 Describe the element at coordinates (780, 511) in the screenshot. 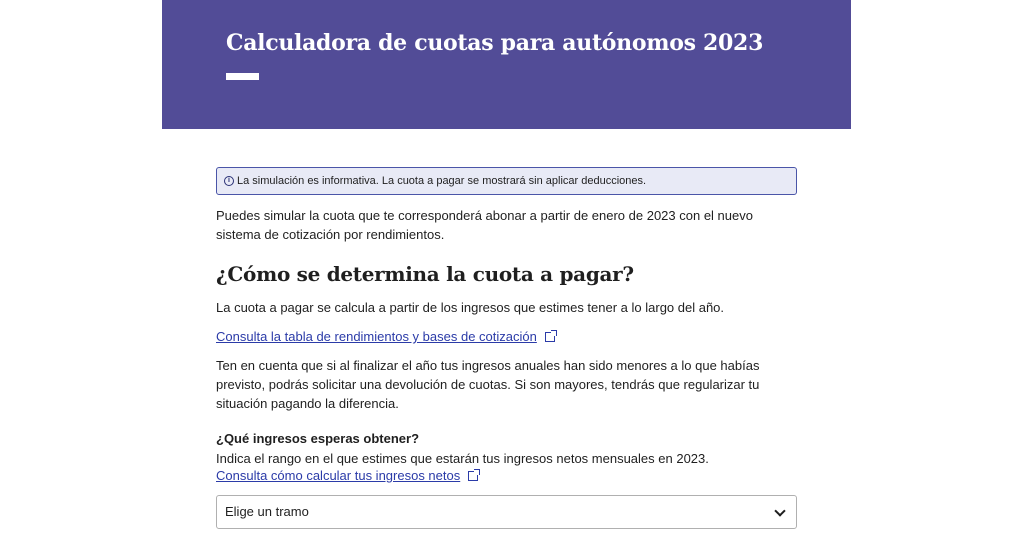

I see `chevron-down-icon` at that location.